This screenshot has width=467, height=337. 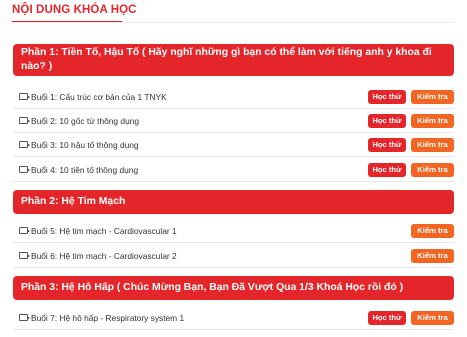 What do you see at coordinates (199, 318) in the screenshot?
I see `lesson-title-7: Buổi 7: Hệ hô hấp - Respiratory system 1` at bounding box center [199, 318].